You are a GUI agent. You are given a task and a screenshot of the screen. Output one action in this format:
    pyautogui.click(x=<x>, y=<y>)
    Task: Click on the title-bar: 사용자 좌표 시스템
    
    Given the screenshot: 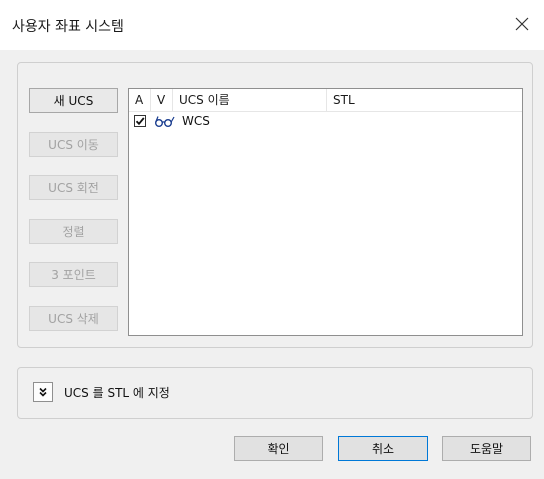 What is the action you would take?
    pyautogui.click(x=272, y=25)
    